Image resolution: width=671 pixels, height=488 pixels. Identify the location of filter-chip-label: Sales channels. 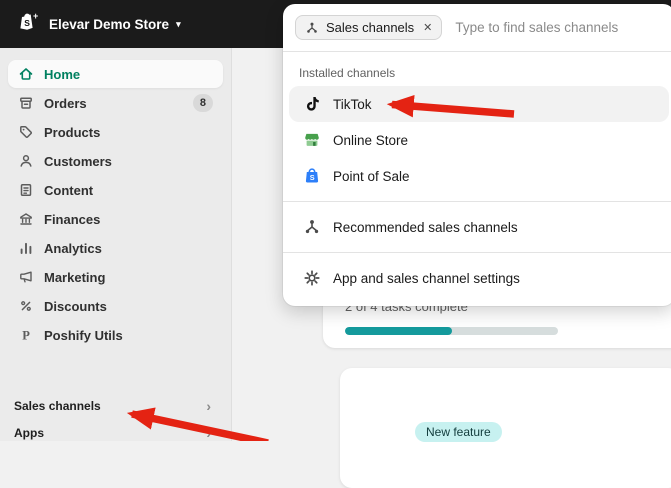
(370, 27).